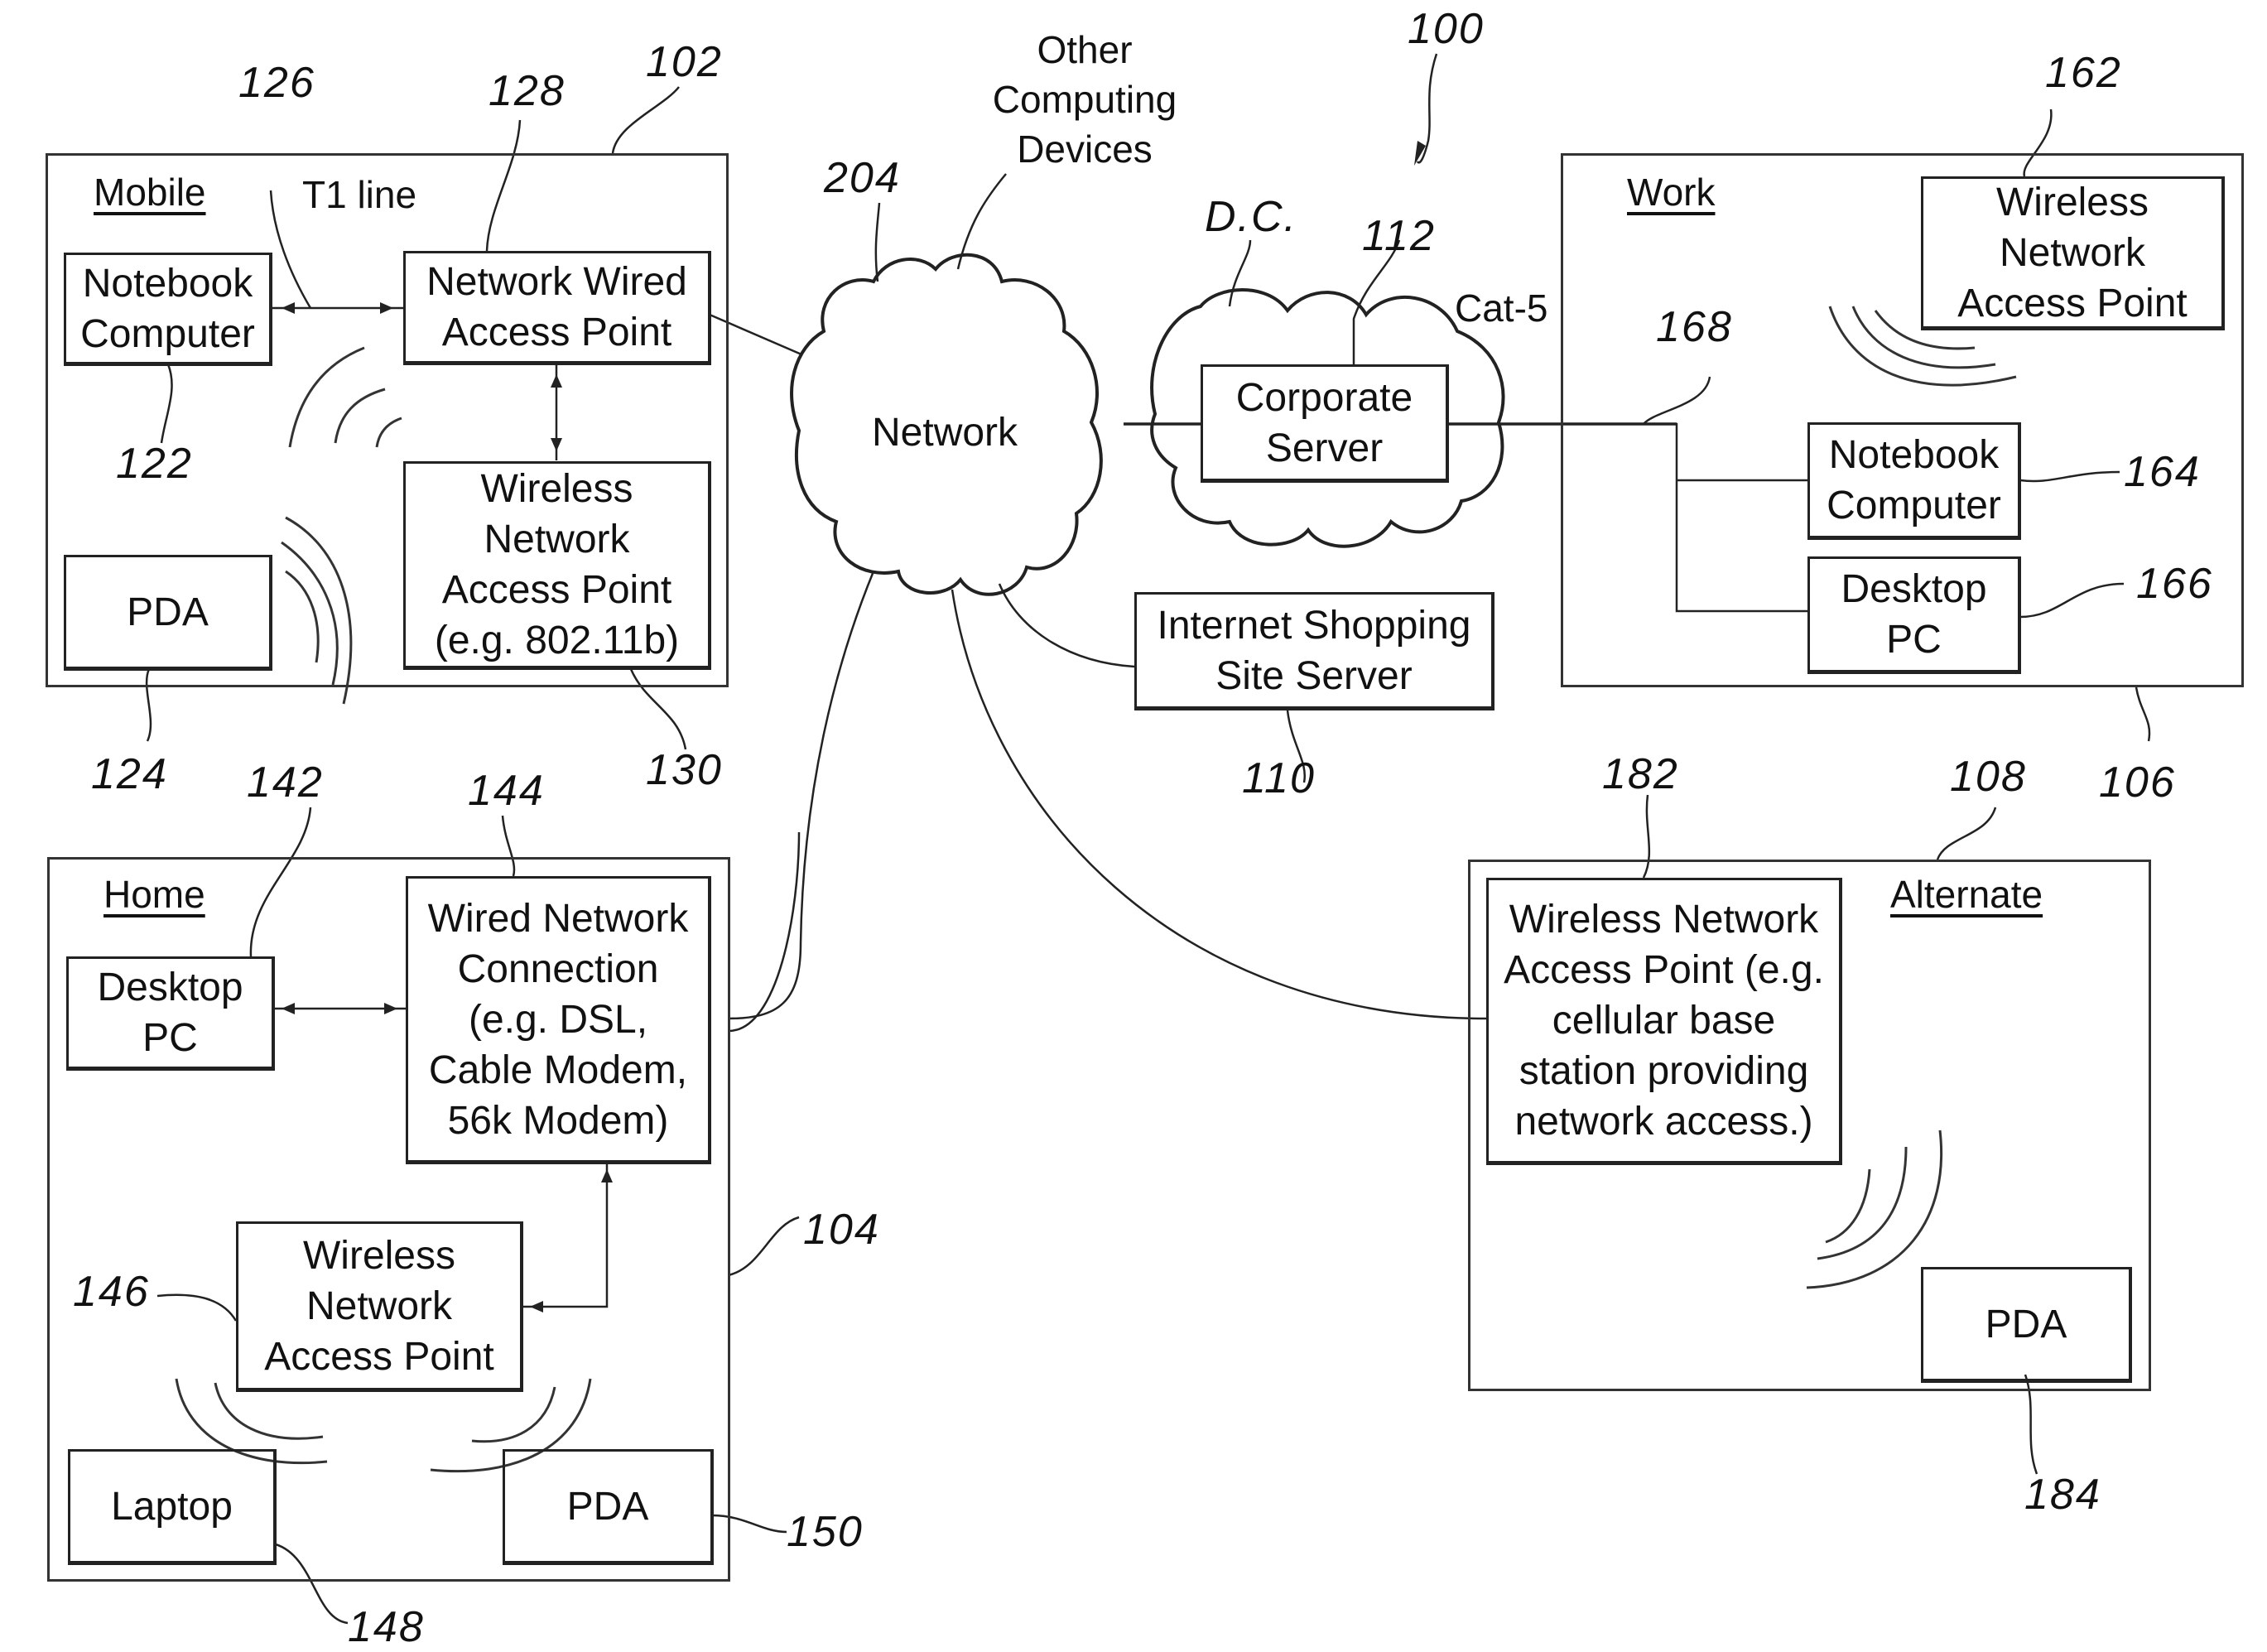 The height and width of the screenshot is (1652, 2267). I want to click on home-title: Home, so click(154, 894).